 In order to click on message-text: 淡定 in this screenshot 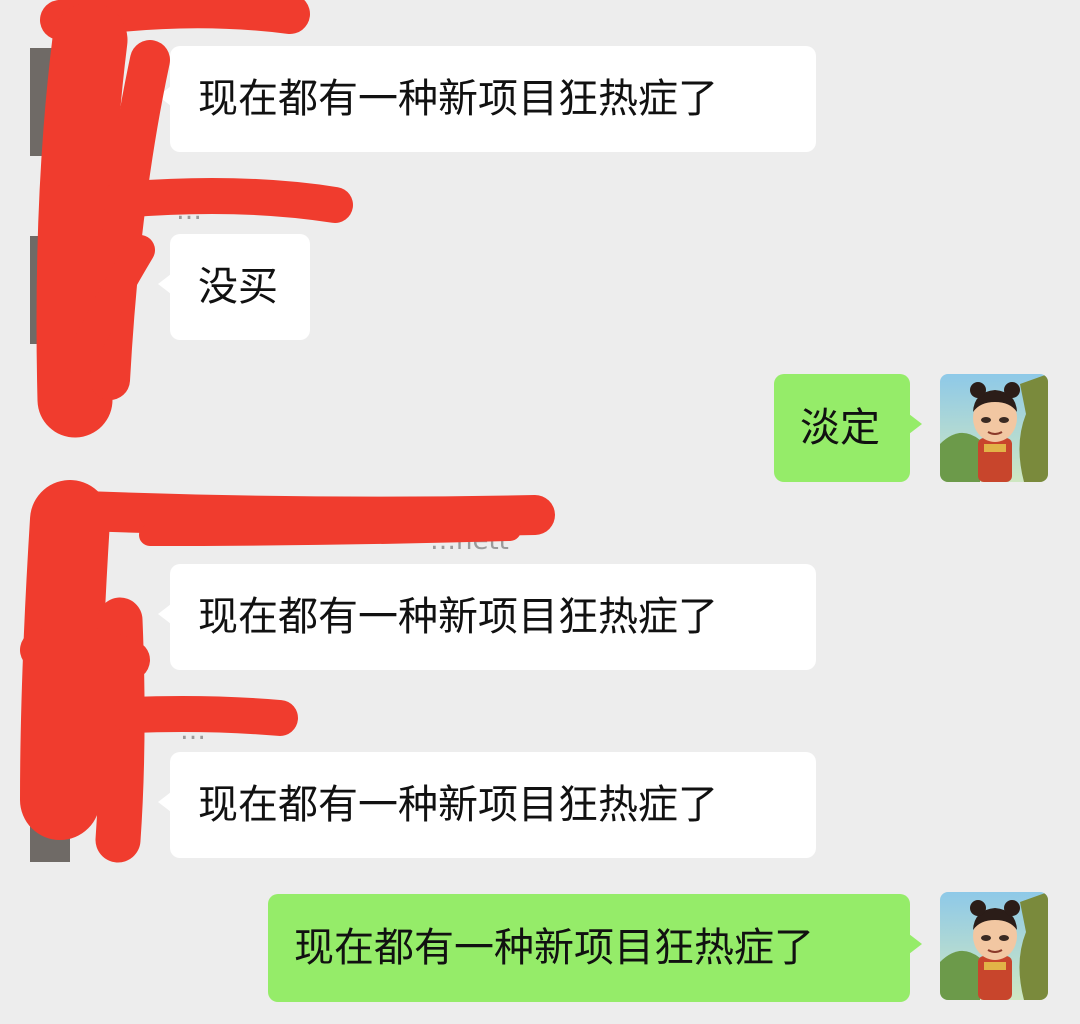, I will do `click(840, 428)`.